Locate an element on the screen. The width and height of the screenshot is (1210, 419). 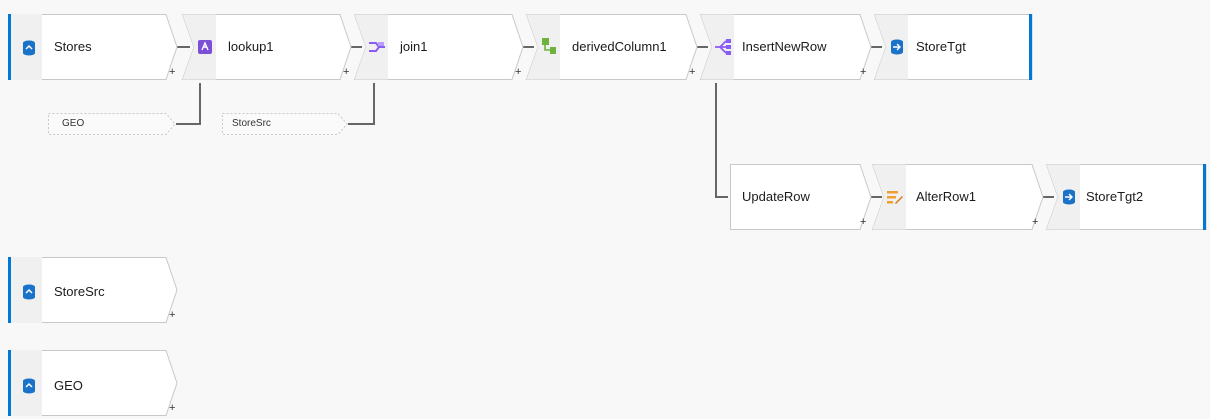
conditional-split-icon is located at coordinates (723, 47).